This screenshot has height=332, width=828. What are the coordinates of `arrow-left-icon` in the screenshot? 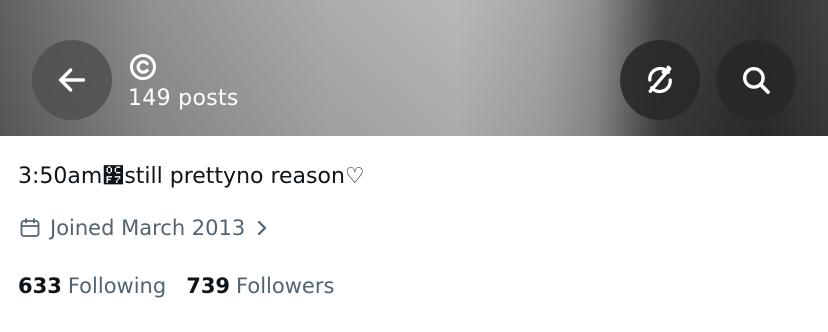 It's located at (72, 80).